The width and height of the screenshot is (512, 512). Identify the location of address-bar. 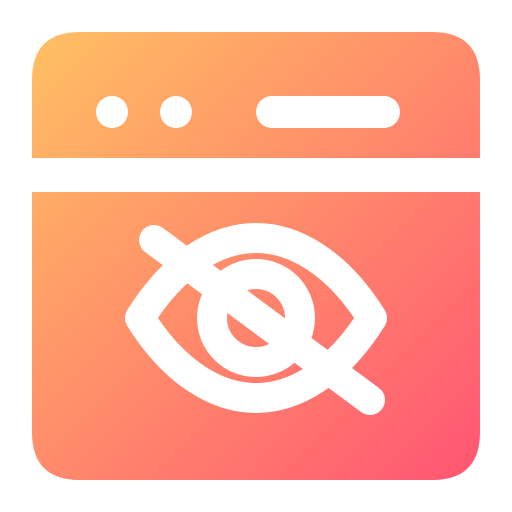
(328, 112).